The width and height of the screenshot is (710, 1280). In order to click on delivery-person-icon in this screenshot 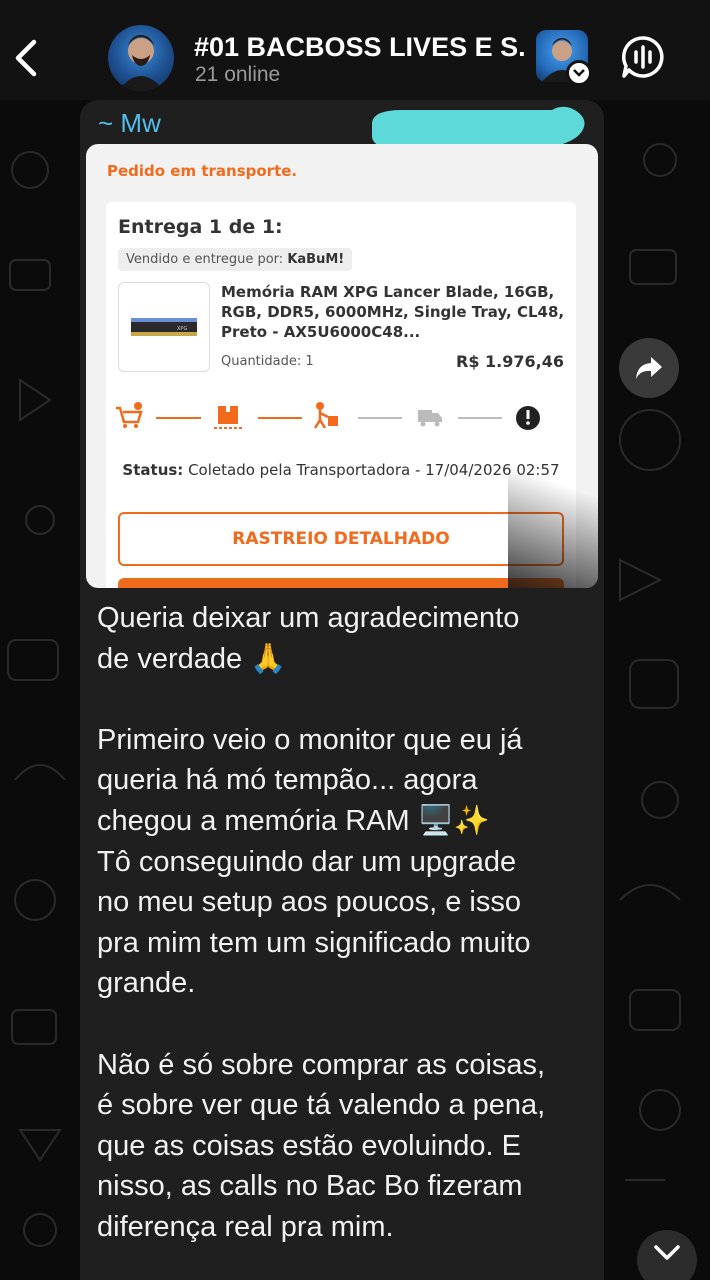, I will do `click(325, 415)`.